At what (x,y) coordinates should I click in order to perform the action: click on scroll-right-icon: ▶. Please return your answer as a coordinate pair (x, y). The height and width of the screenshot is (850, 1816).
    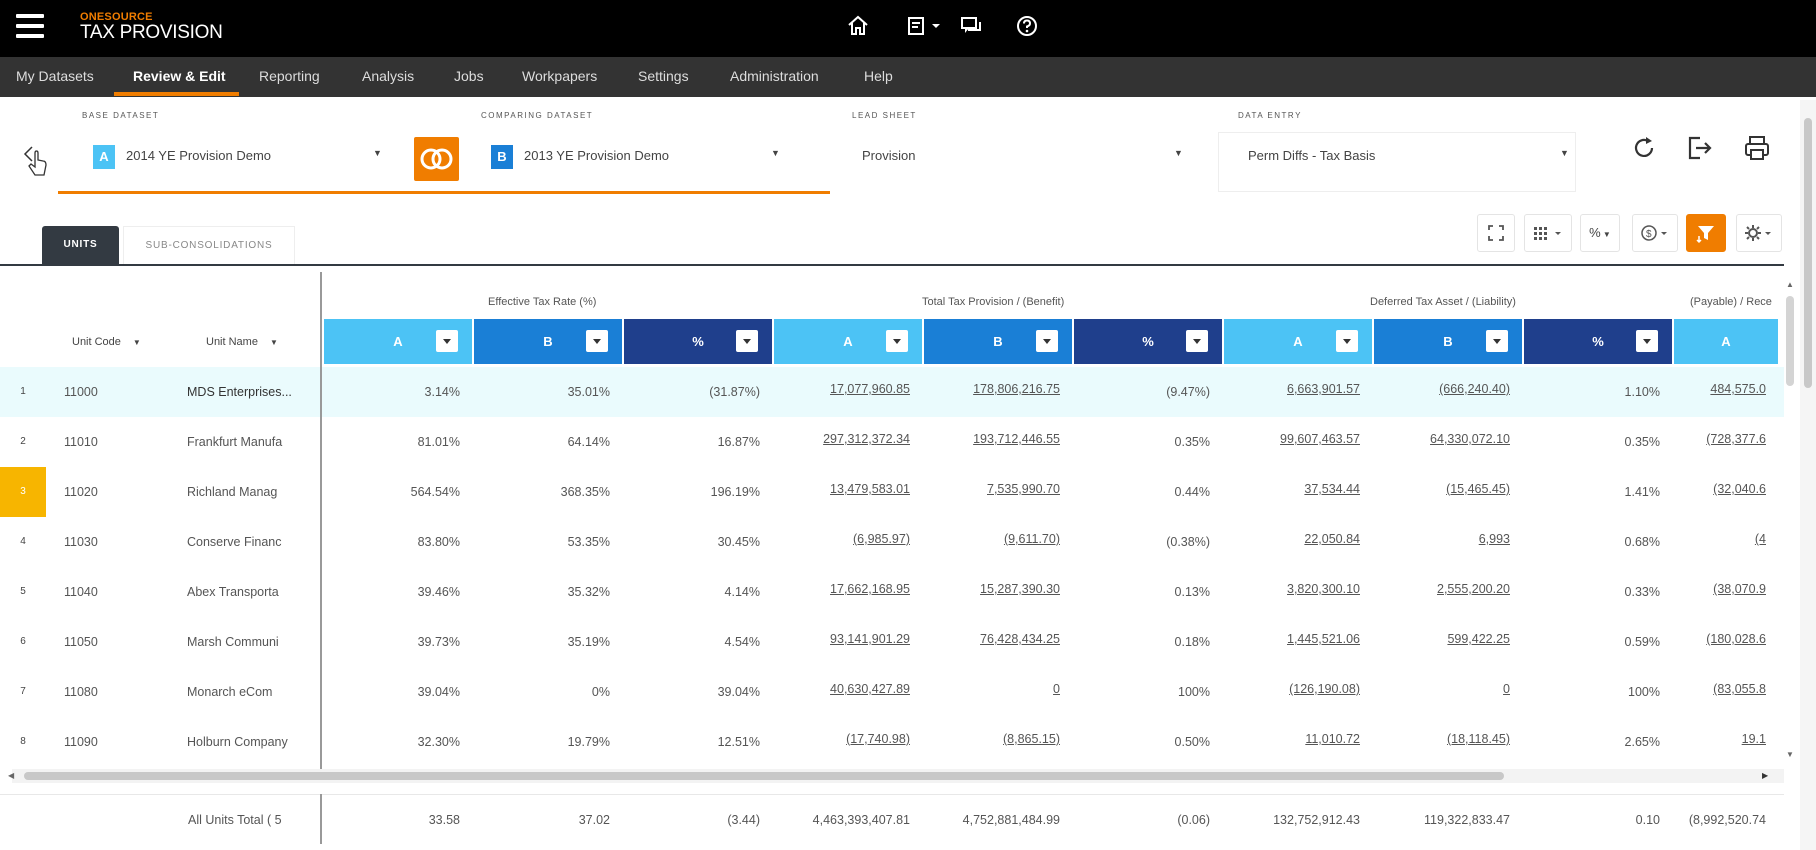
    Looking at the image, I should click on (1765, 775).